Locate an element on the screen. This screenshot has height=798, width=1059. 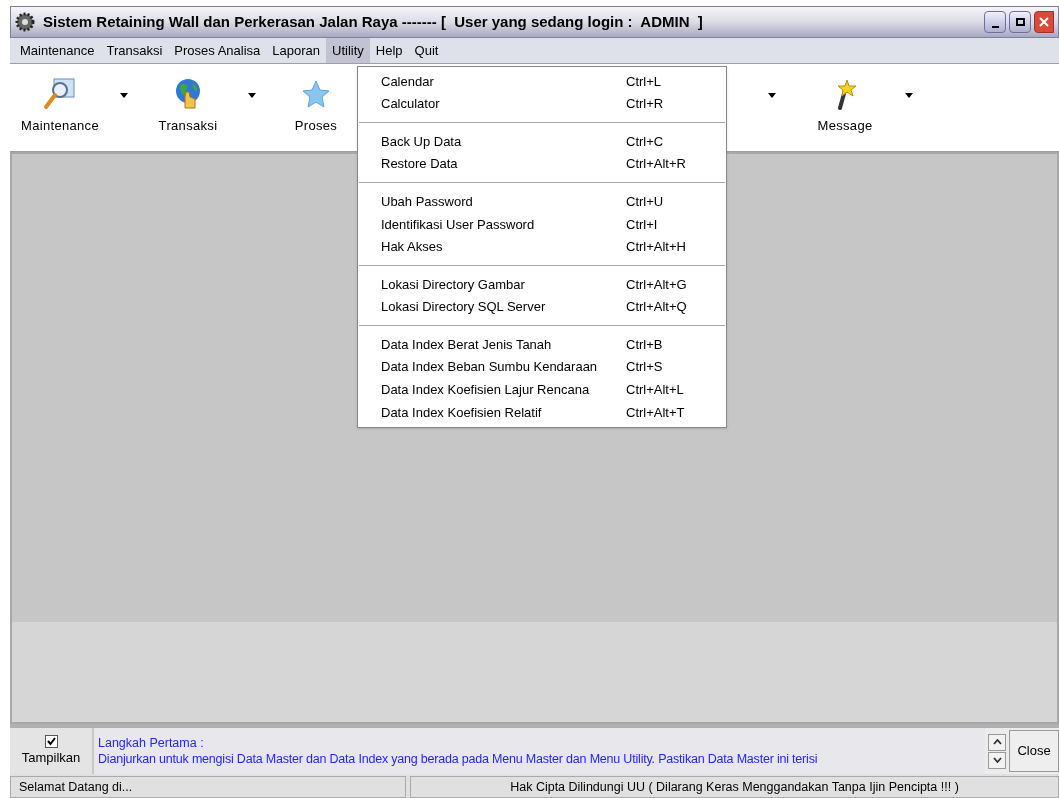
chevron-down-icon is located at coordinates (997, 760).